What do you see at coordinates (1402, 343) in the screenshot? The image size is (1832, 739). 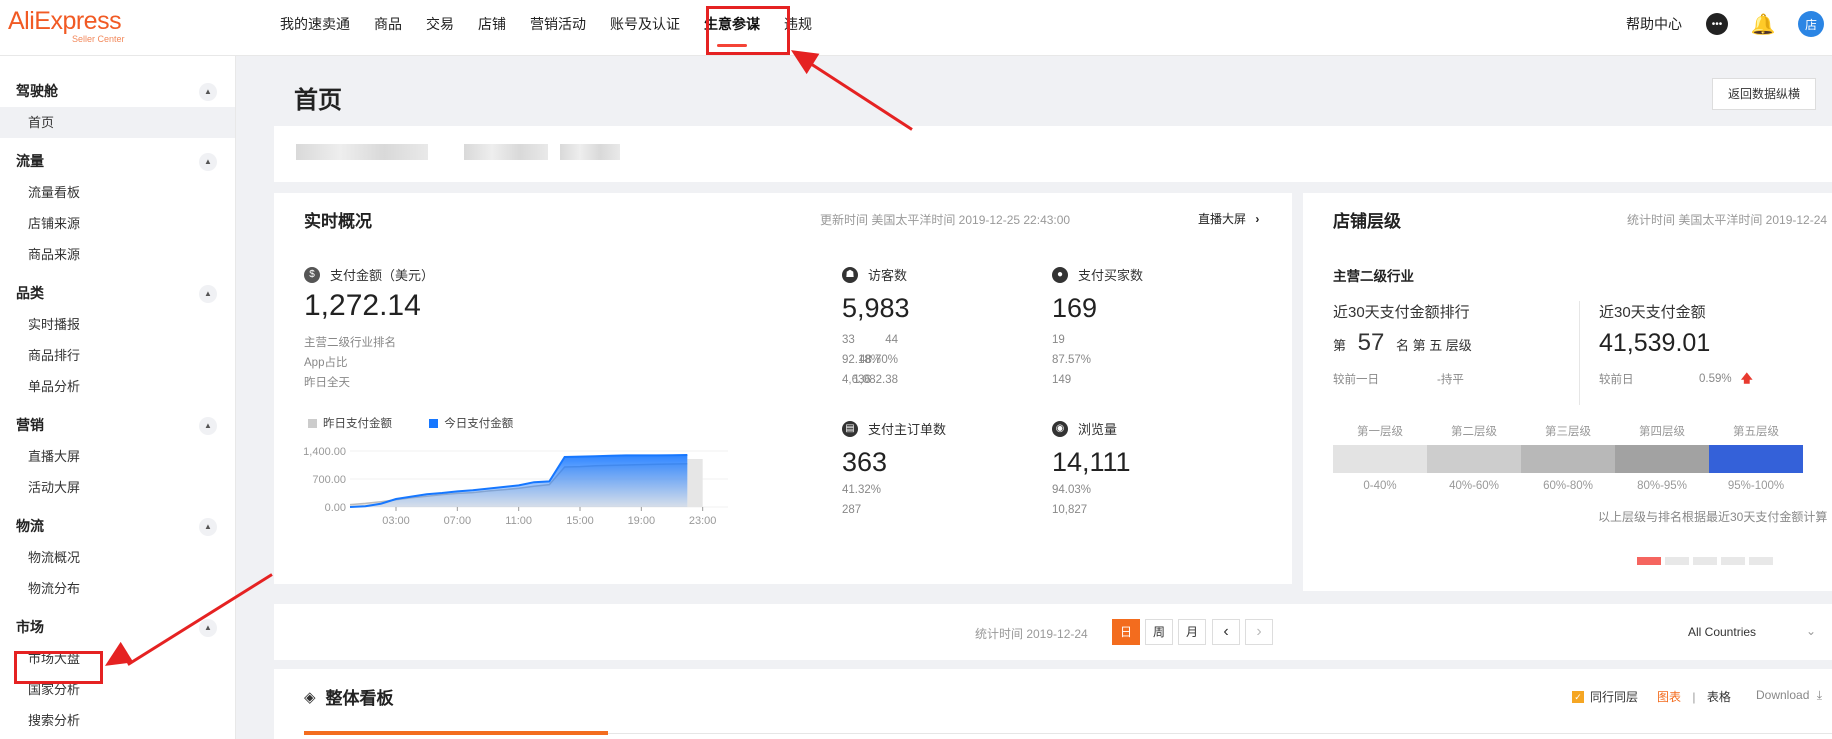 I see `rank-line: 第 57 名 第 五 层级` at bounding box center [1402, 343].